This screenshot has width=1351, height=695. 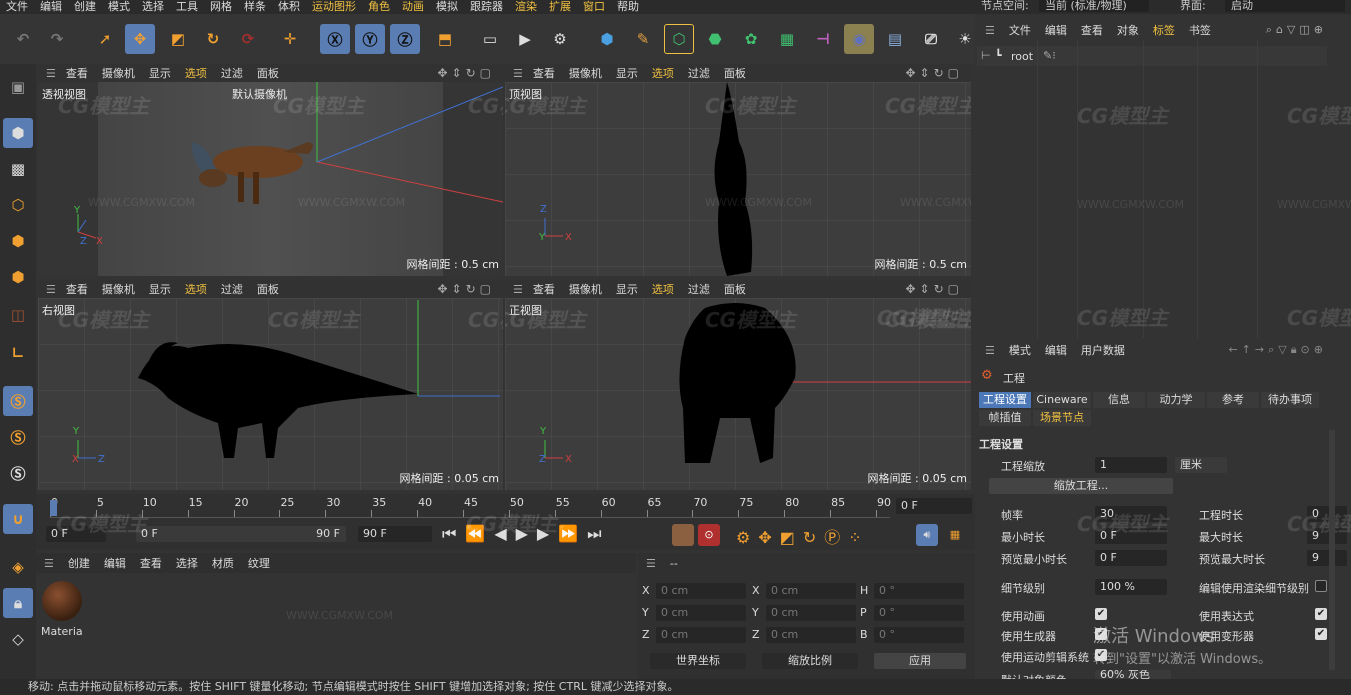 What do you see at coordinates (709, 535) in the screenshot?
I see `auto-keying-icon: ⊙` at bounding box center [709, 535].